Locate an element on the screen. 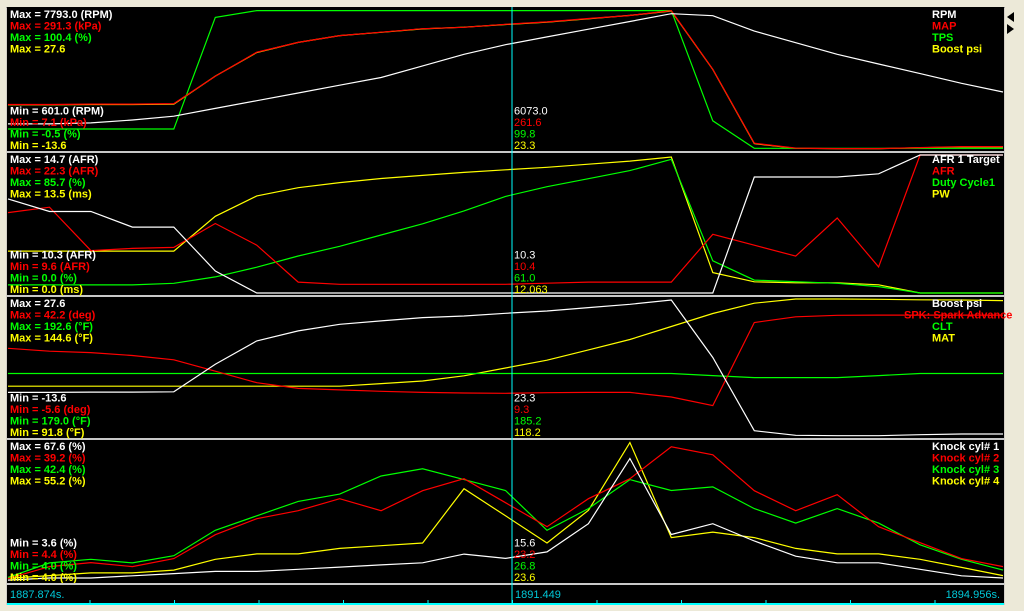 The width and height of the screenshot is (1024, 611). cursor-value: 99.8 is located at coordinates (524, 135).